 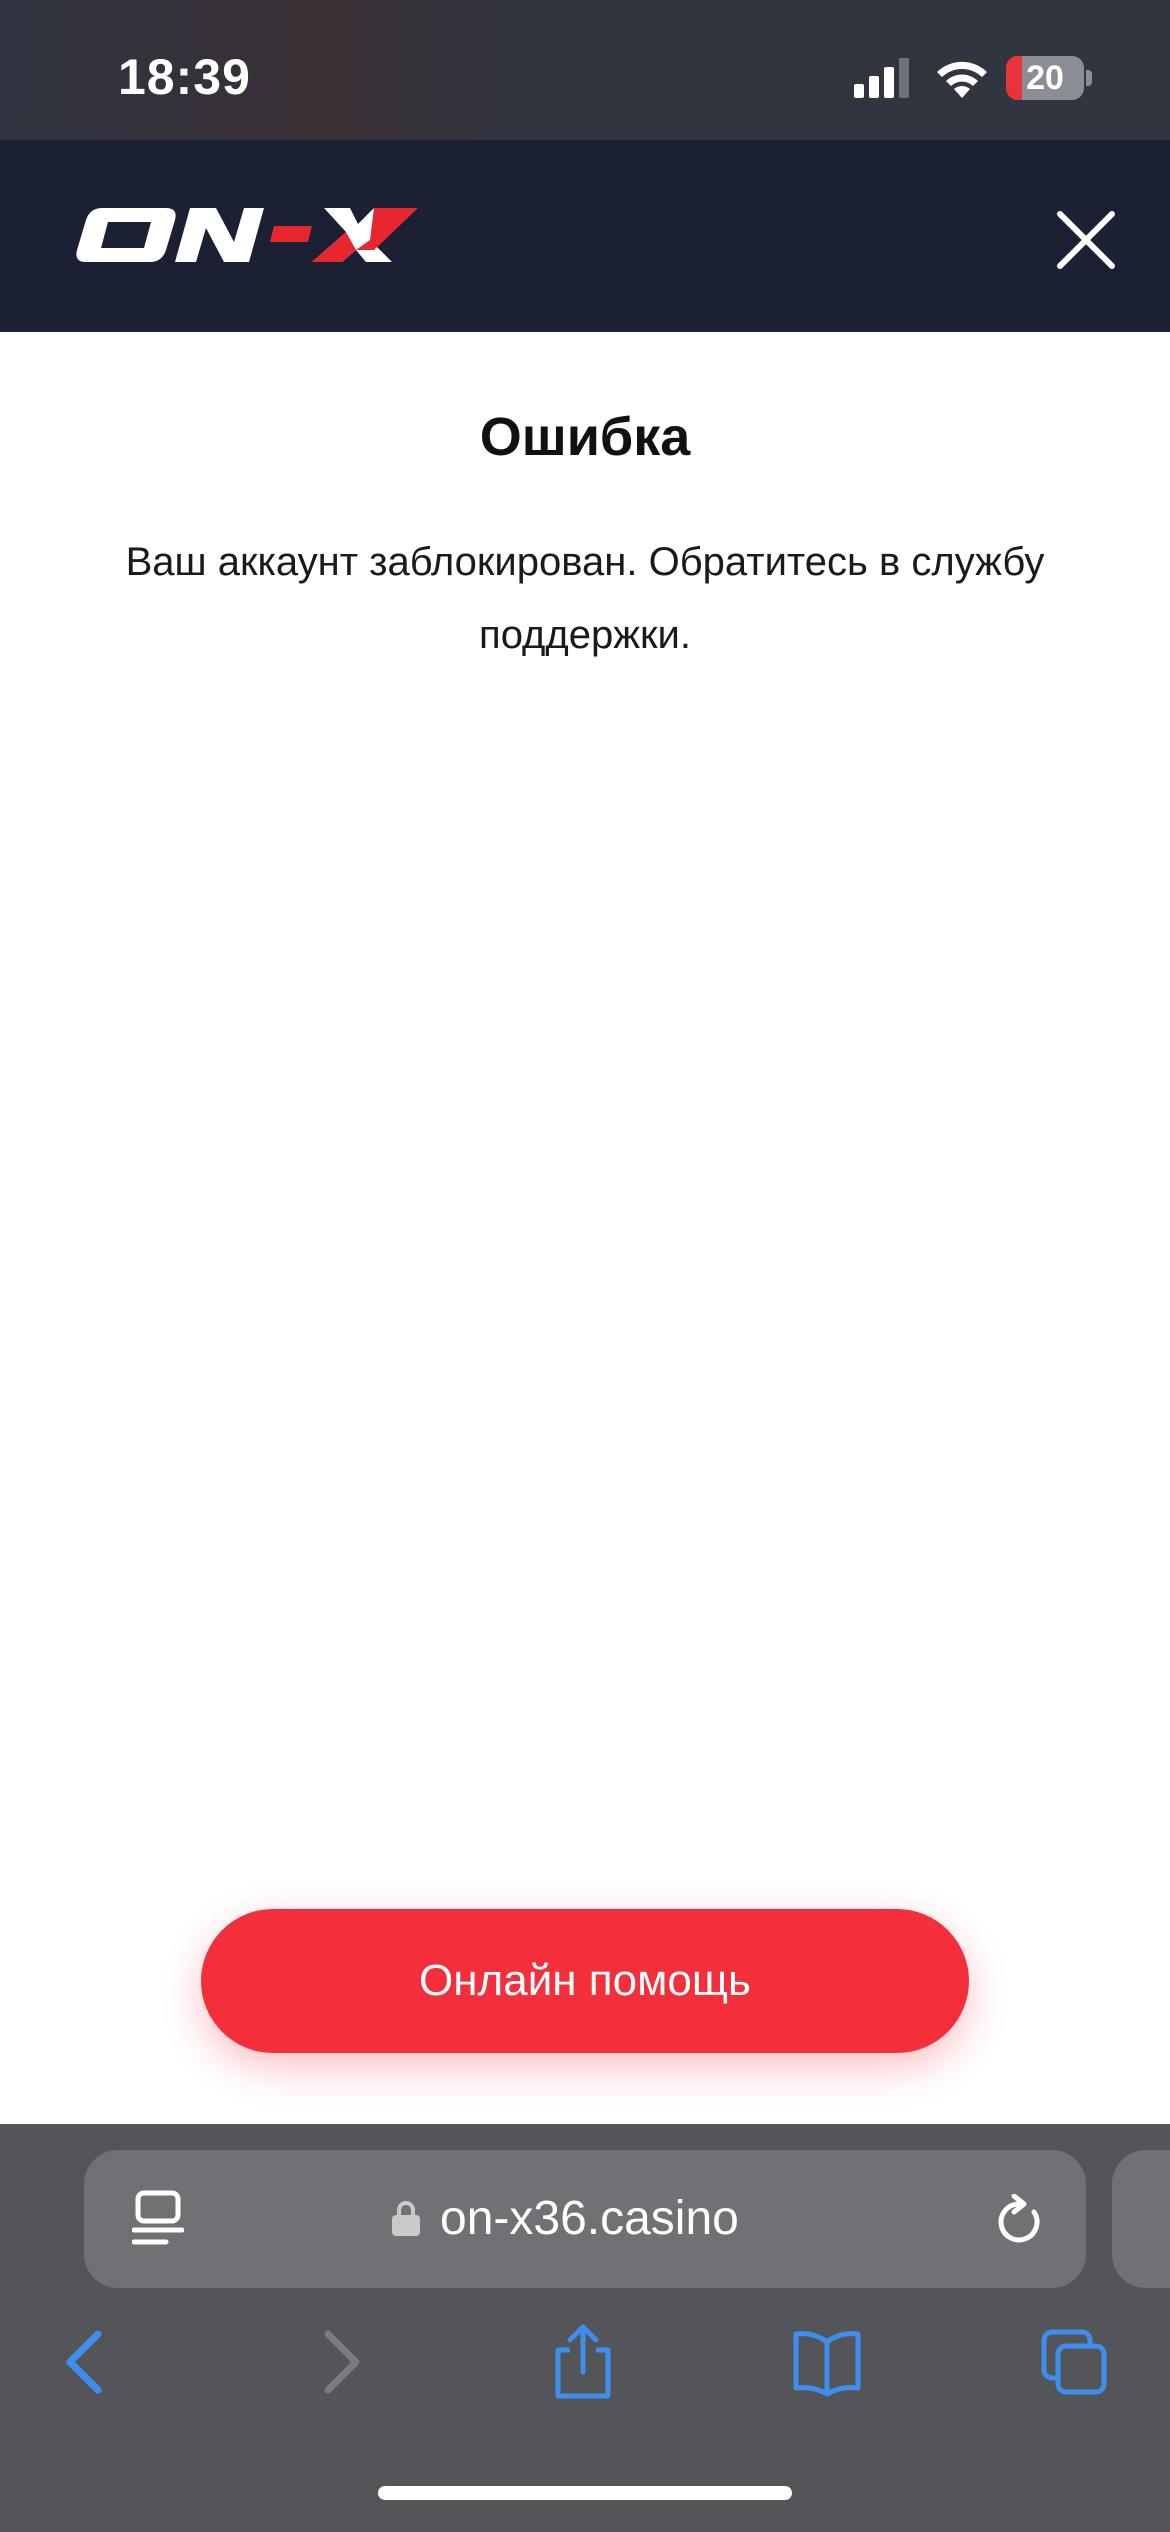 What do you see at coordinates (962, 79) in the screenshot?
I see `wifi-icon` at bounding box center [962, 79].